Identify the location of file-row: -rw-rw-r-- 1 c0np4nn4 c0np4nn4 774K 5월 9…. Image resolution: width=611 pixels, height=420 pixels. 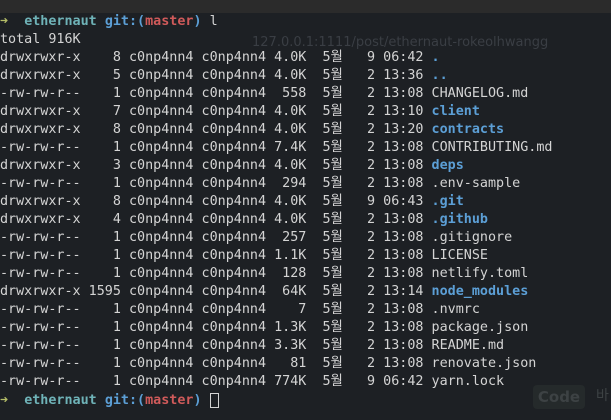
(252, 382).